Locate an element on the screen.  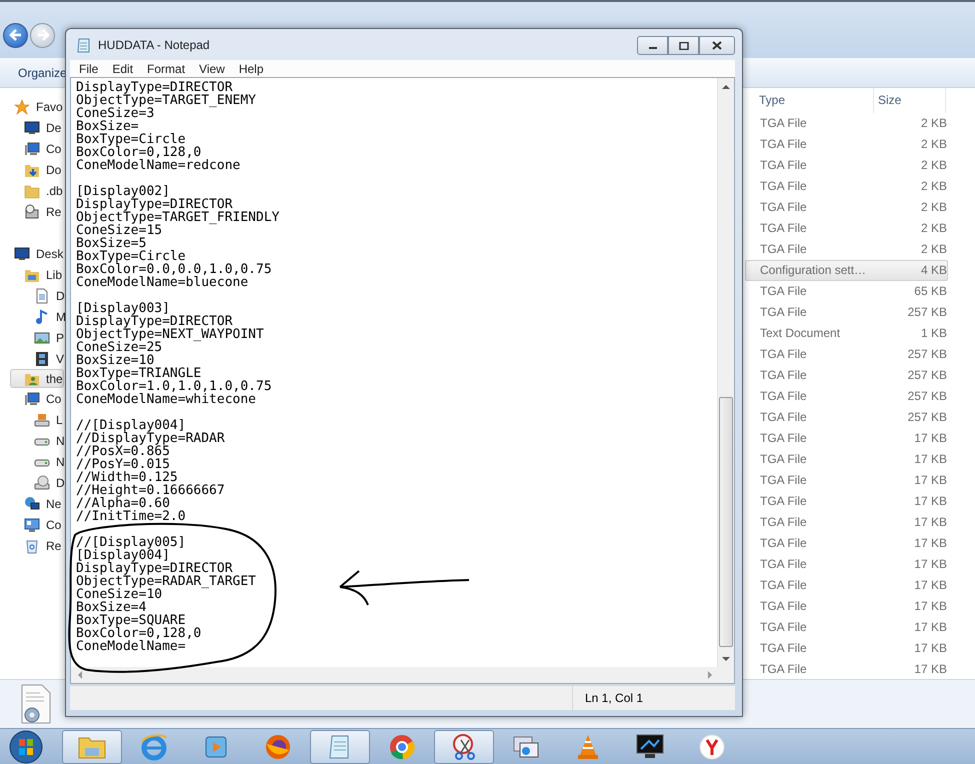
column-header: Size is located at coordinates (910, 100).